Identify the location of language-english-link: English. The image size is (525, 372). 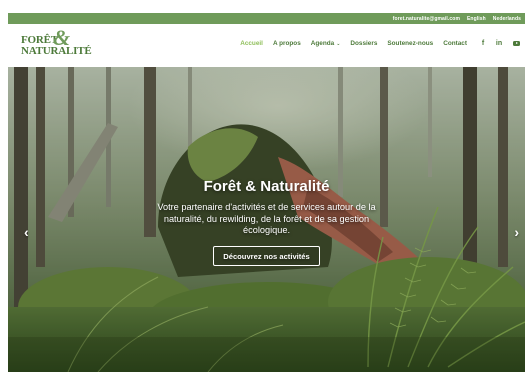
(476, 19).